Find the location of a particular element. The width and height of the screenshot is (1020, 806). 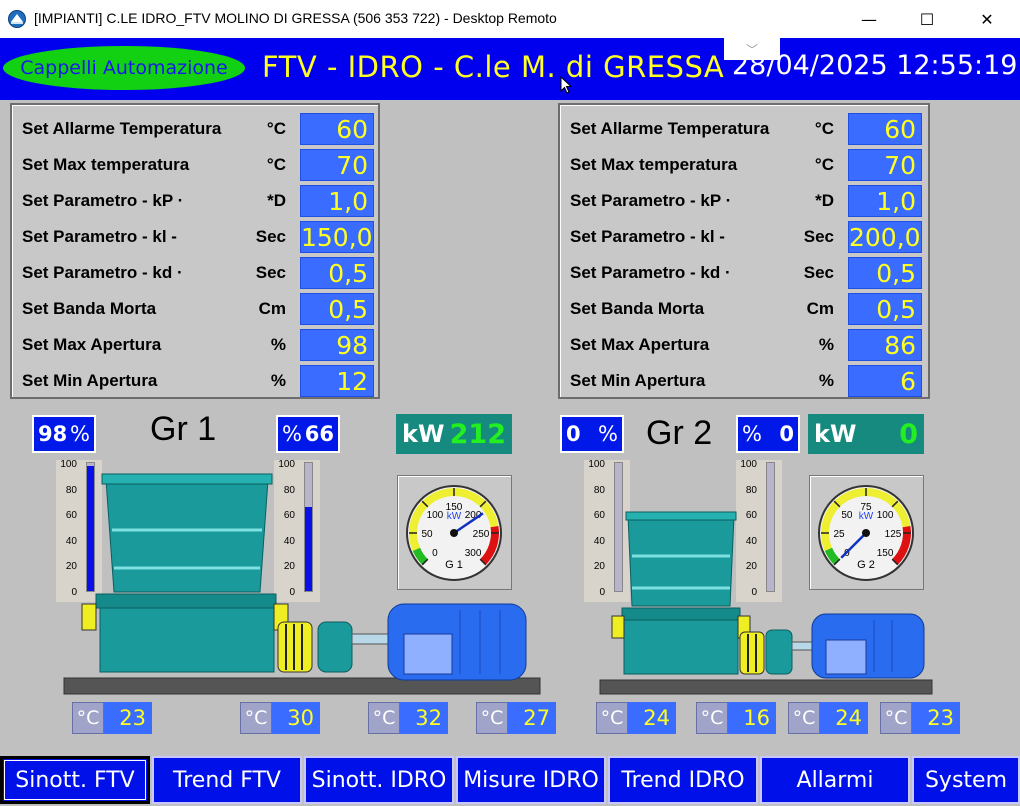

temperature-readout: °C 30 is located at coordinates (280, 718).